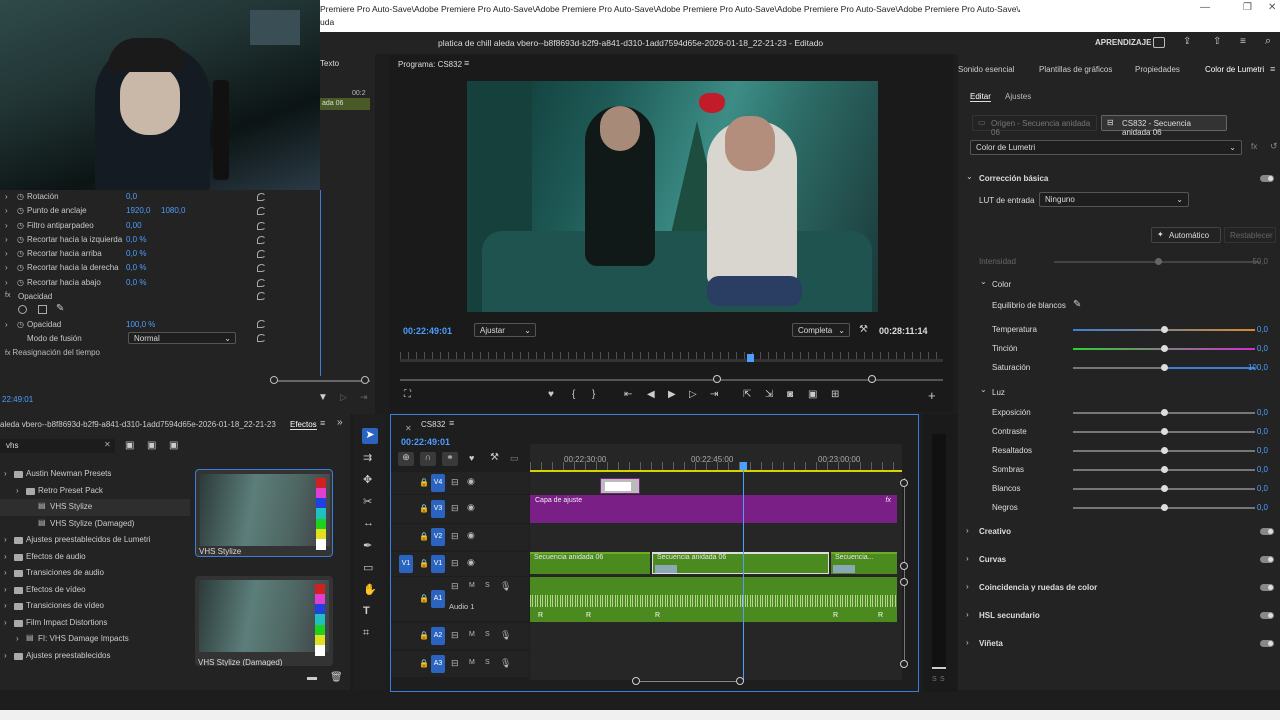 The width and height of the screenshot is (1280, 720). Describe the element at coordinates (366, 633) in the screenshot. I see `auto-reframe-tool-icon: ⌗` at that location.